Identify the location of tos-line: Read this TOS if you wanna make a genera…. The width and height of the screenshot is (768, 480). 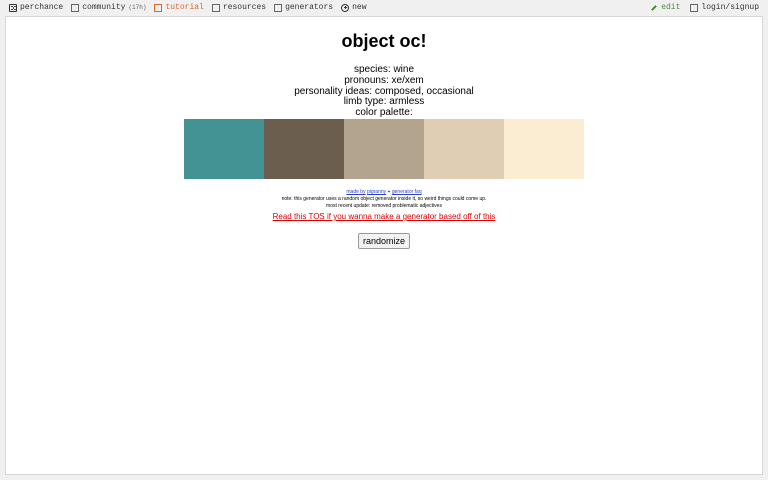
(384, 216).